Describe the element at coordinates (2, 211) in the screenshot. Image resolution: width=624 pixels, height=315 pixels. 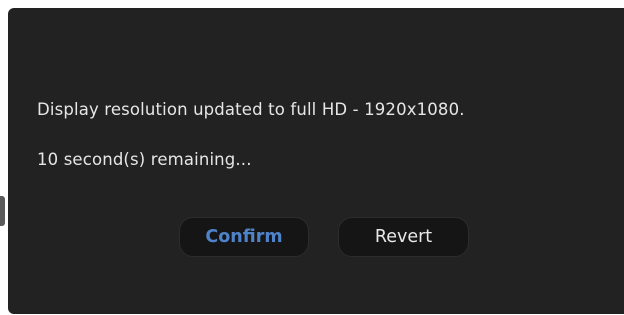
I see `window-edge-handle` at that location.